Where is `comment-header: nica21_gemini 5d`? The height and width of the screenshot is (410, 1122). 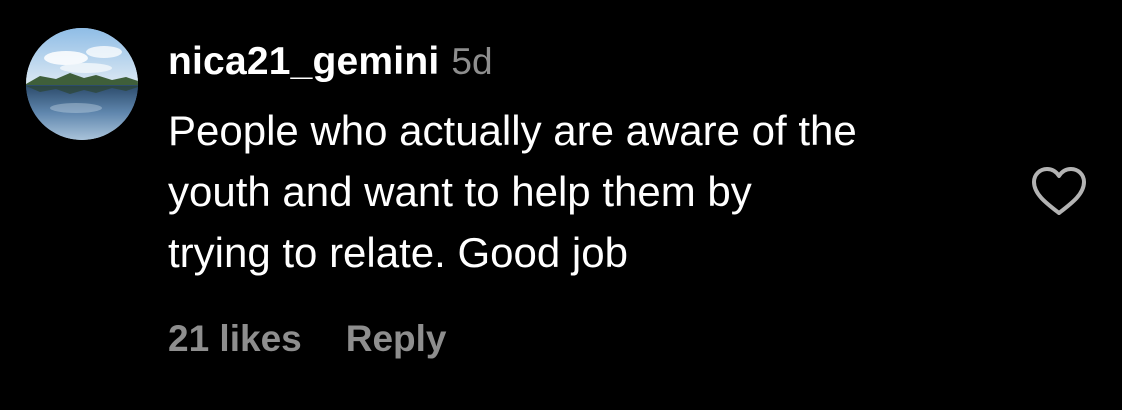 comment-header: nica21_gemini 5d is located at coordinates (330, 65).